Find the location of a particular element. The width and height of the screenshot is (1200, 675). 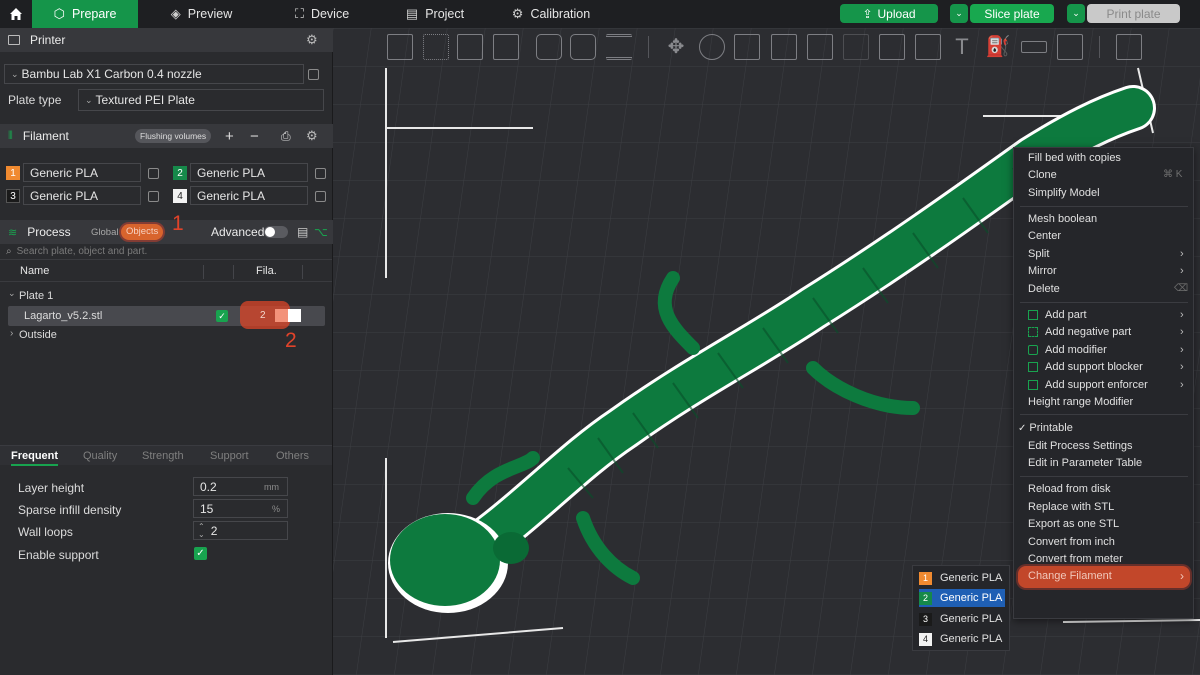

flushing-volumes-button: Flushing volumes is located at coordinates (173, 136).